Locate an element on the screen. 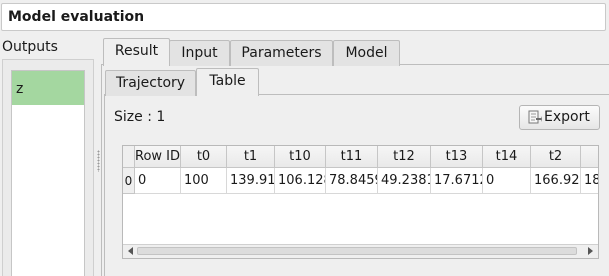  row-header: 0 is located at coordinates (129, 181).